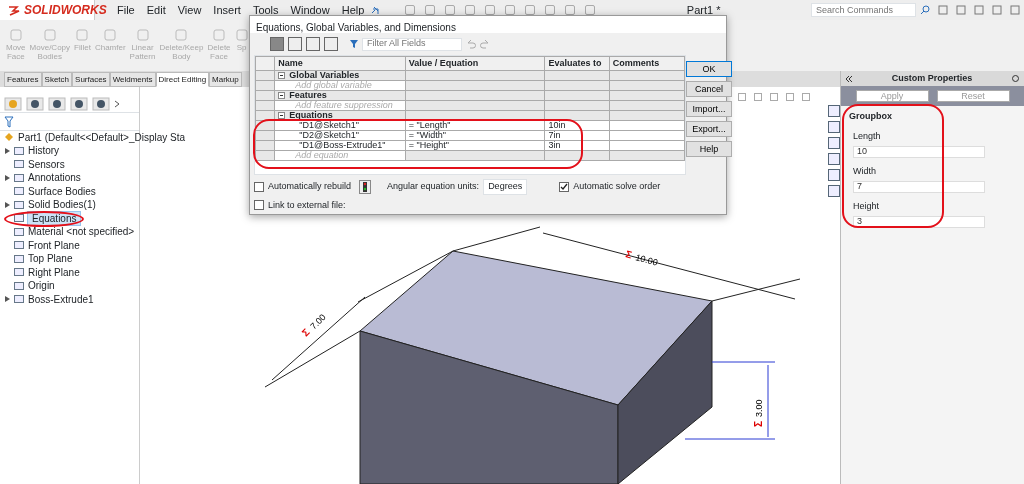  I want to click on section-title: Features, so click(308, 95).